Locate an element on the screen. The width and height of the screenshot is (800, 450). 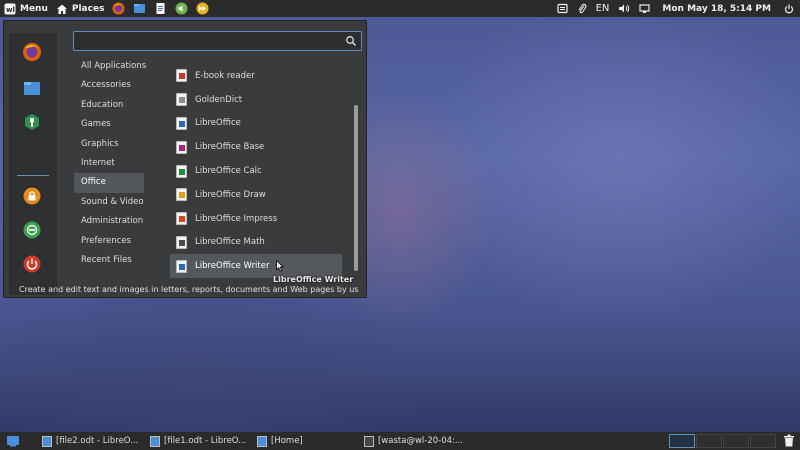
taskbar-item-label: [Home] is located at coordinates (287, 441).